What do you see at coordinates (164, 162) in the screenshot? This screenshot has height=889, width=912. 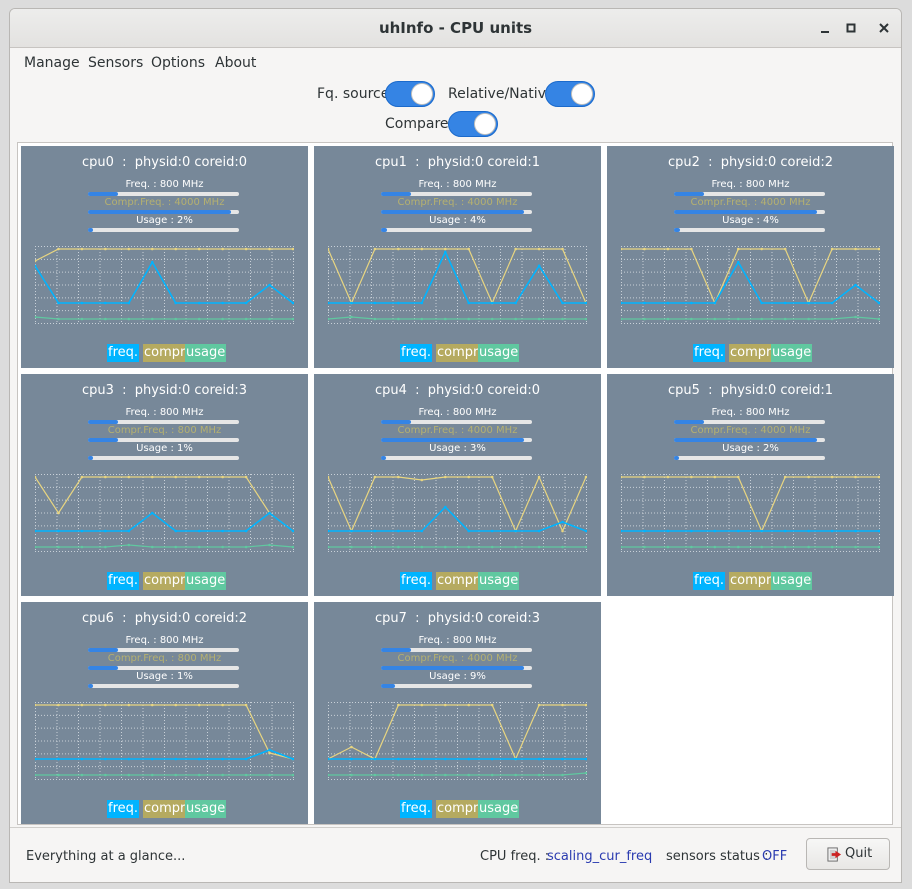 I see `cpu-title: cpu0 : physid:0 coreid:0` at bounding box center [164, 162].